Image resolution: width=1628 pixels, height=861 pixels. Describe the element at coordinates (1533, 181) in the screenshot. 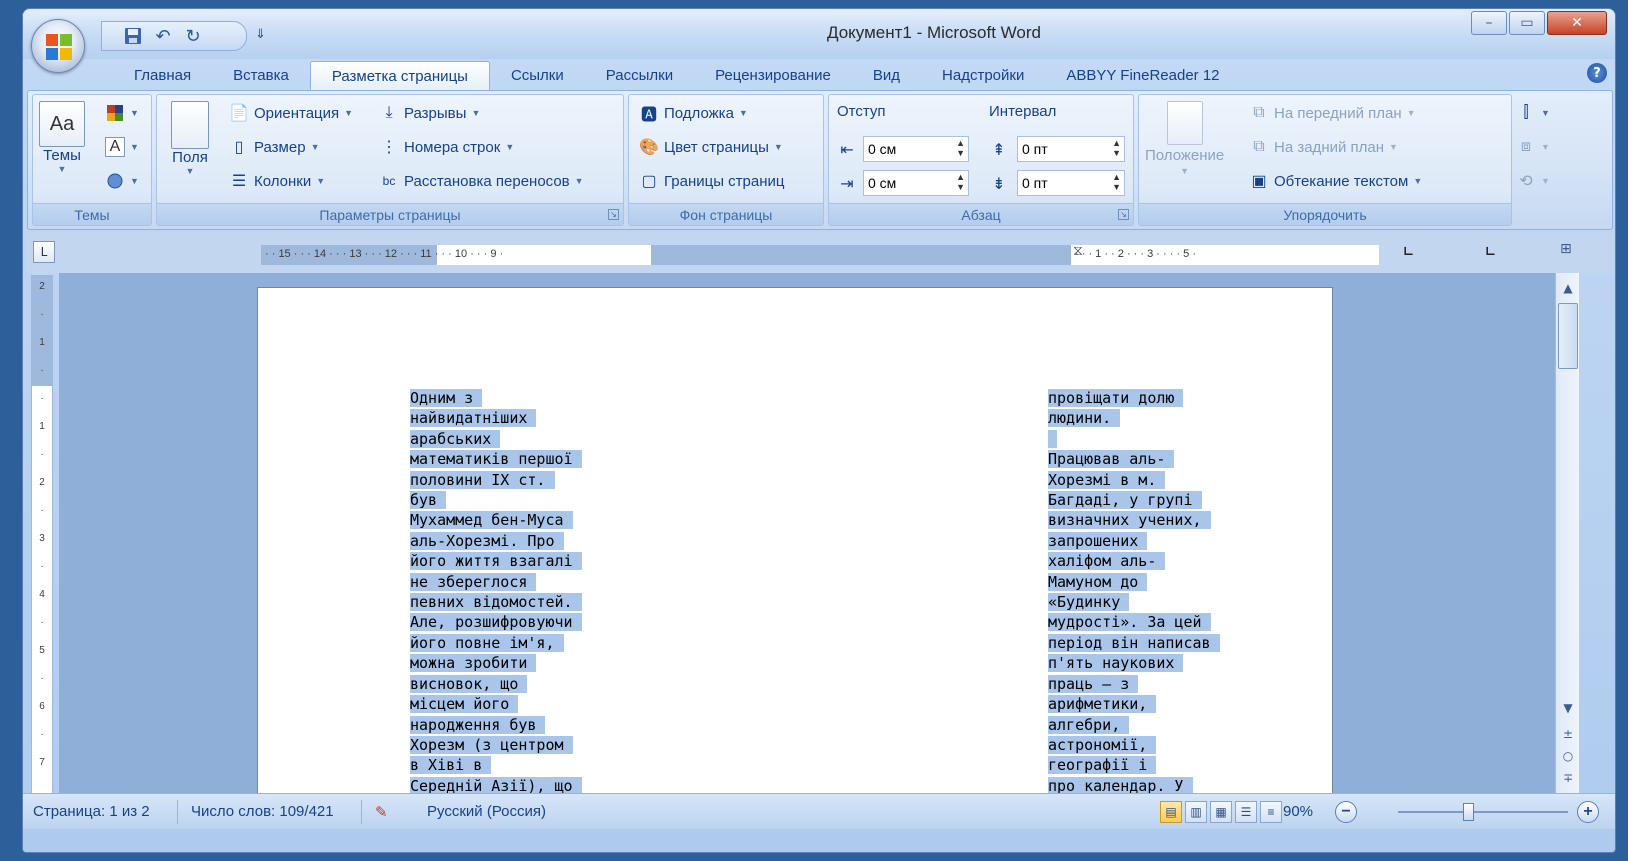

I see `rotate-button: ⟲ ▼` at that location.